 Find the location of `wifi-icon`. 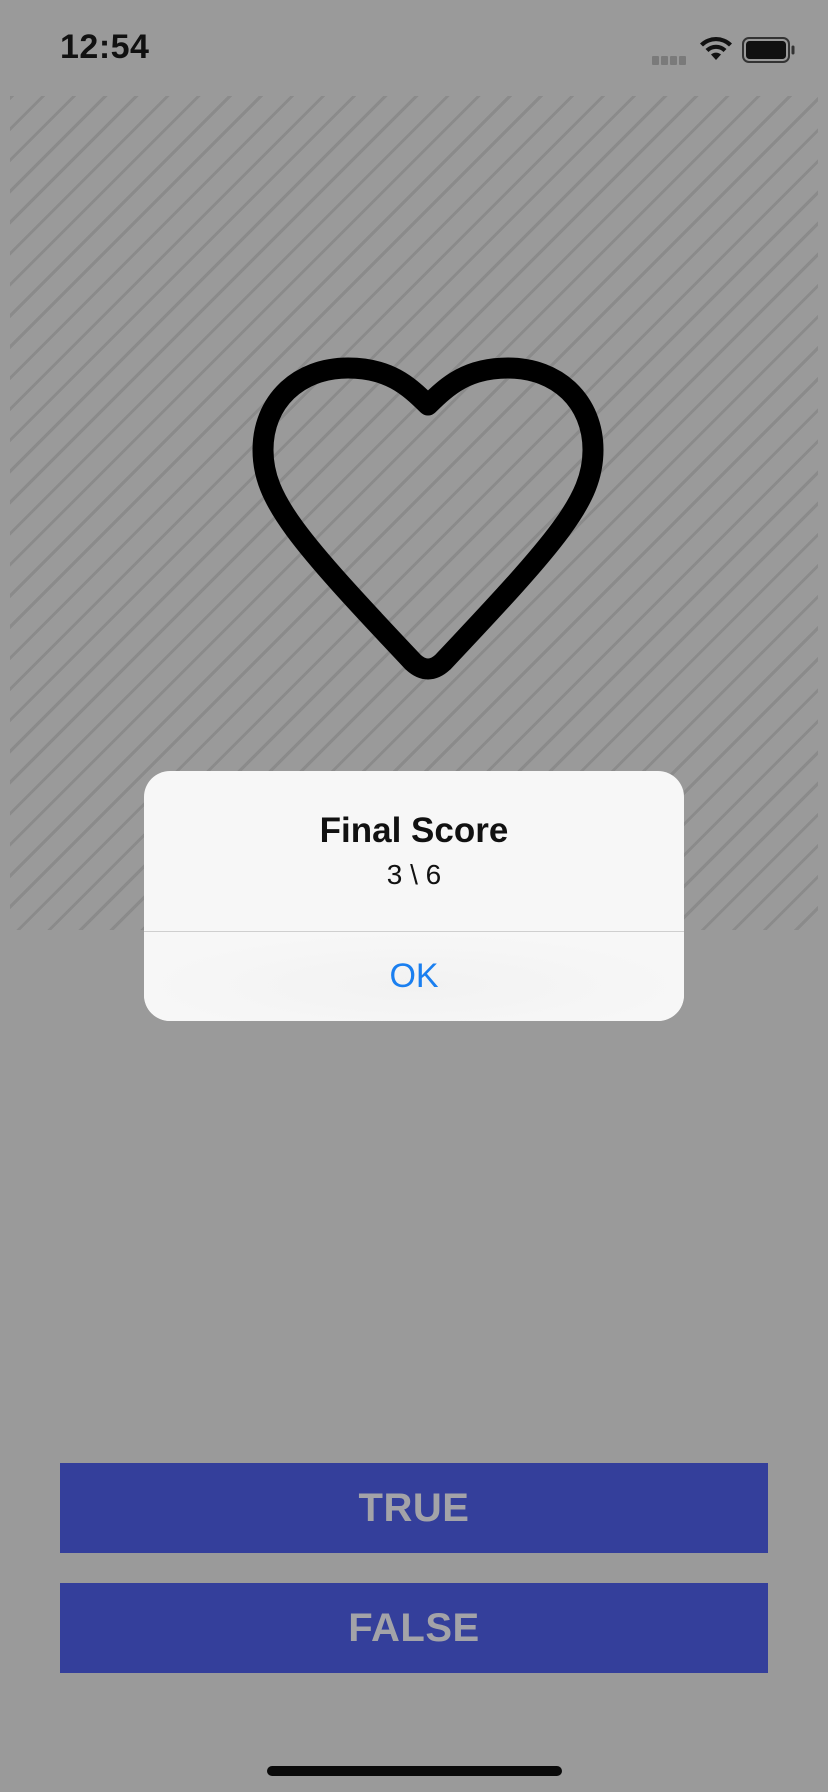

wifi-icon is located at coordinates (716, 48).